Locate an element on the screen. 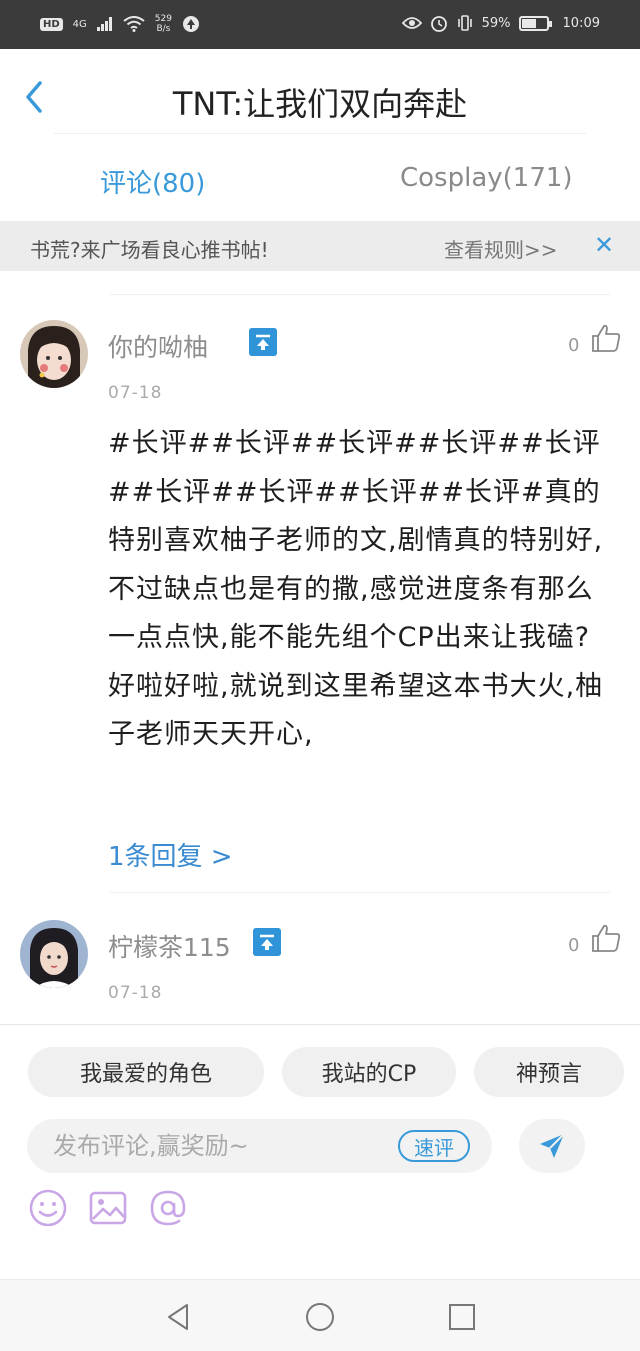 The height and width of the screenshot is (1351, 640). battery-percent: 59% is located at coordinates (496, 23).